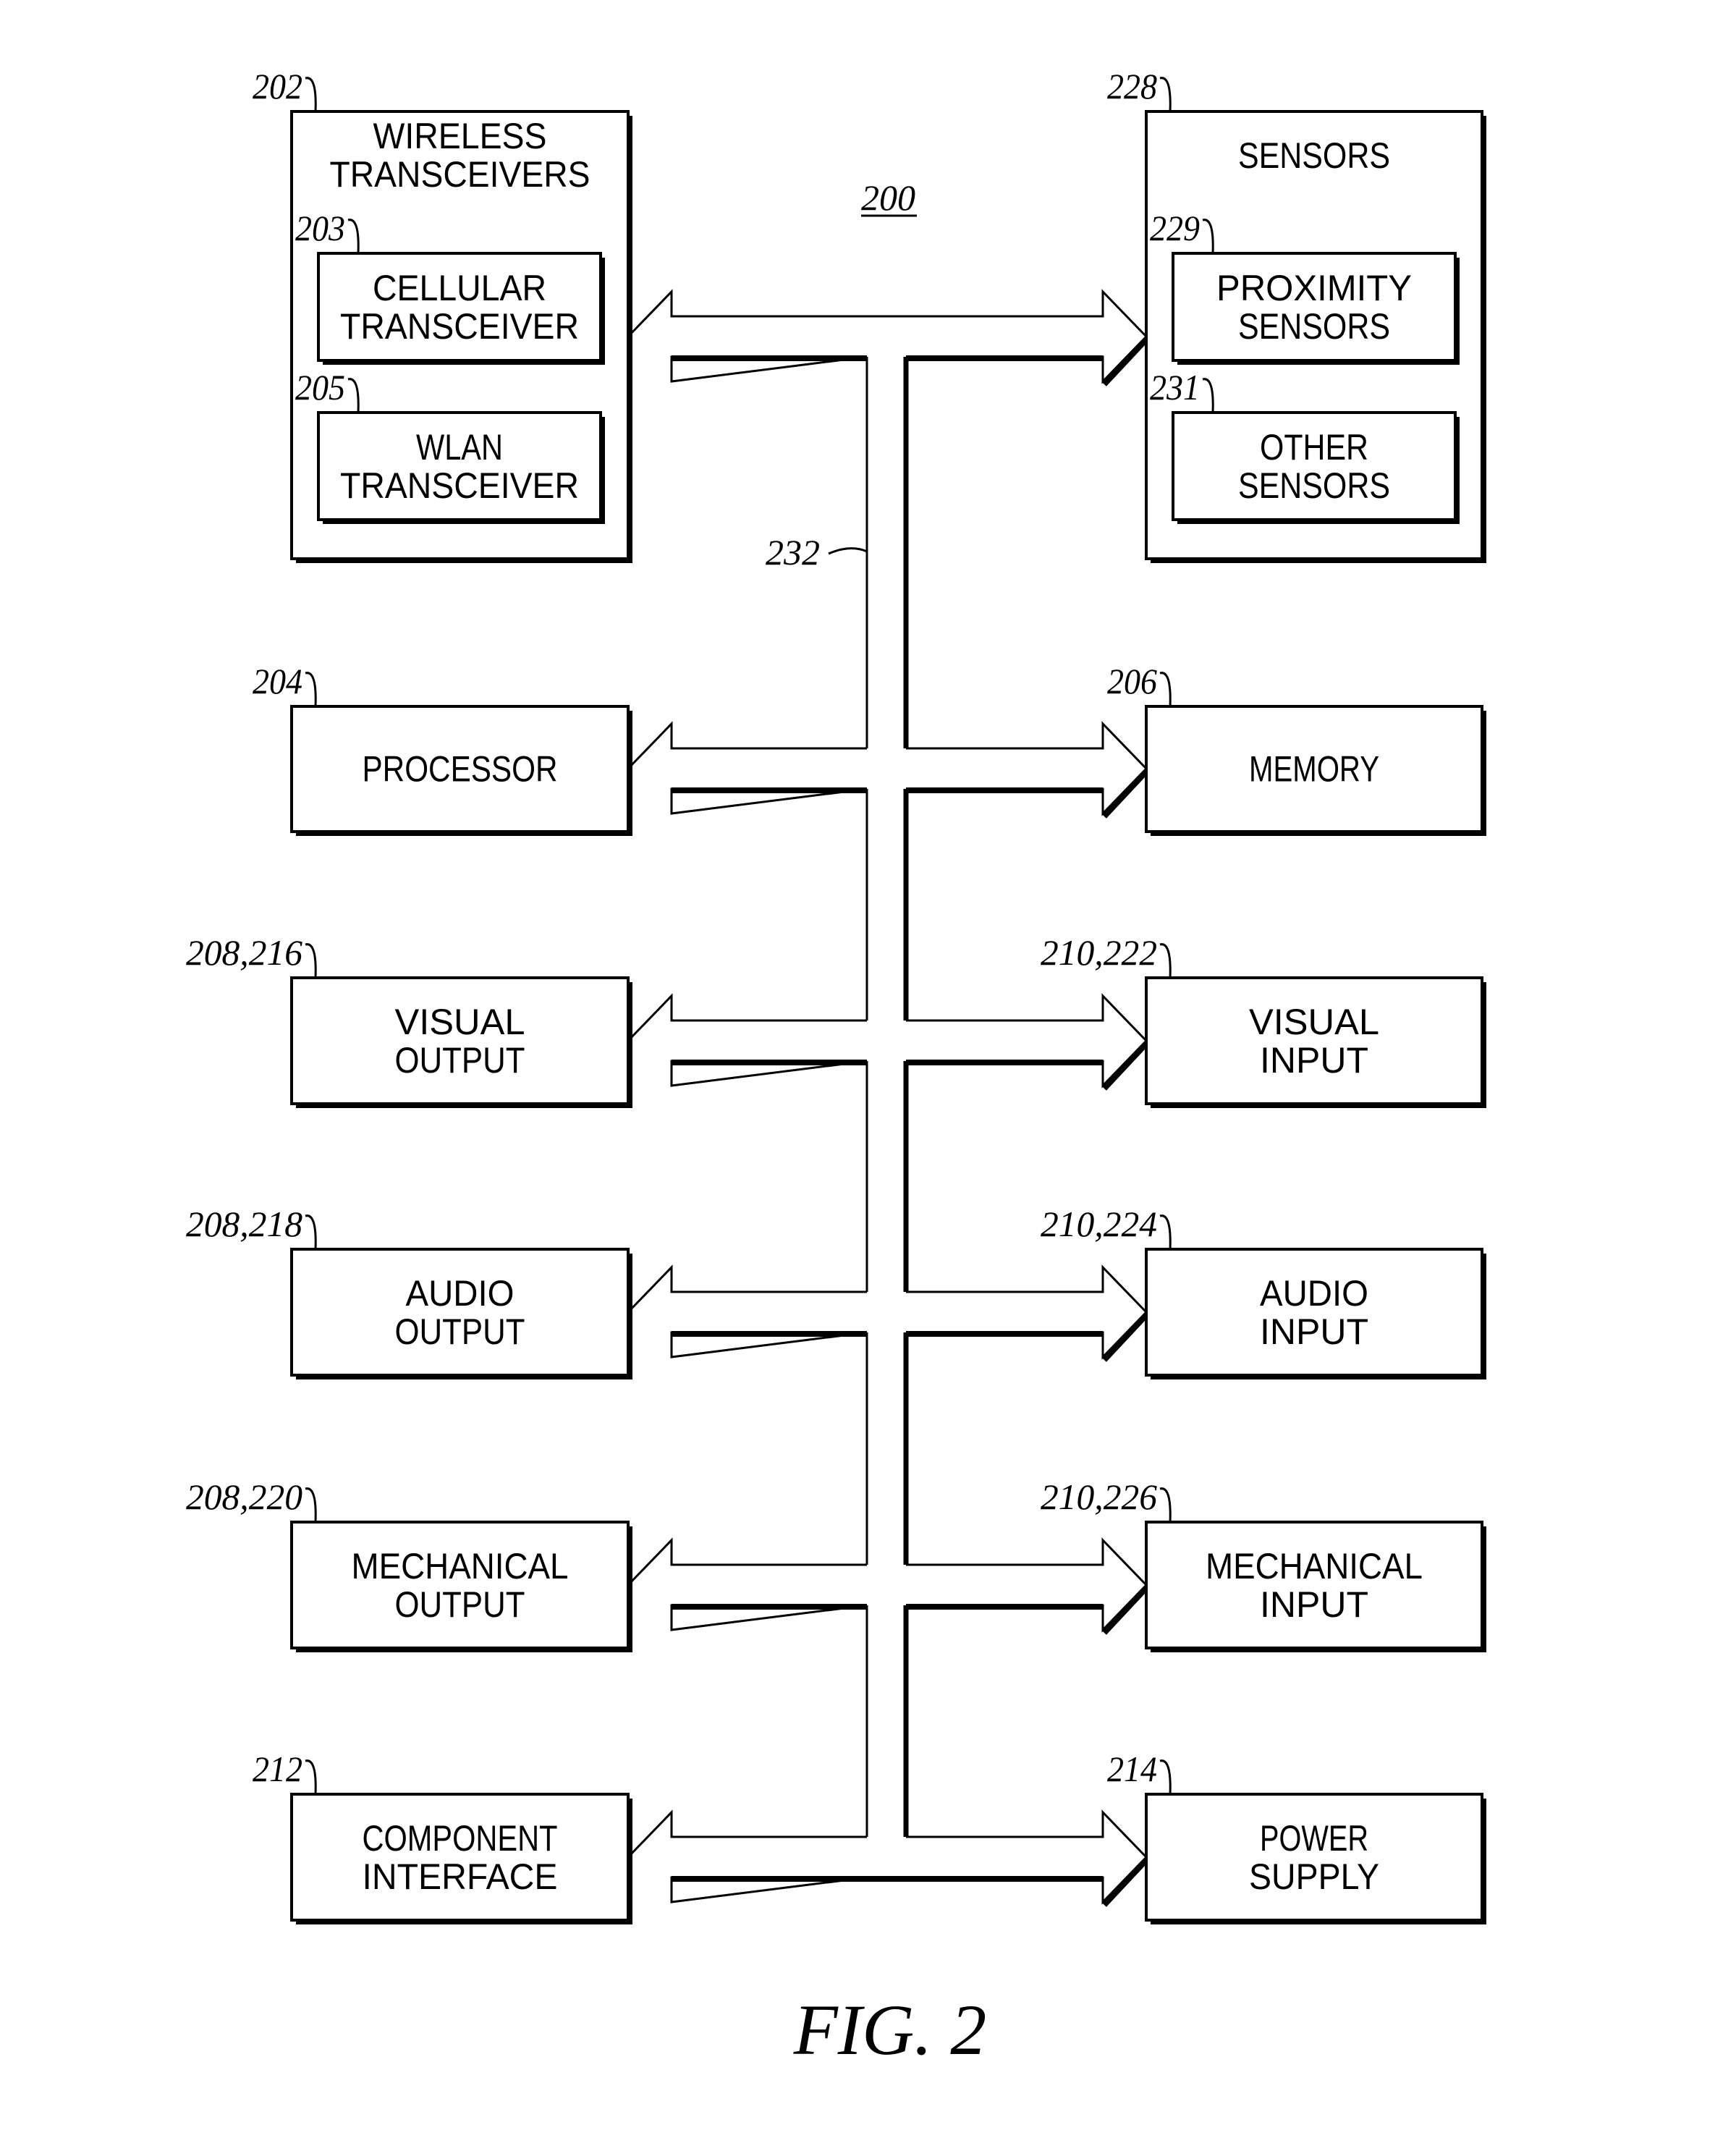 This screenshot has height=2151, width=1736. What do you see at coordinates (1175, 387) in the screenshot?
I see `block-reference-number: 231` at bounding box center [1175, 387].